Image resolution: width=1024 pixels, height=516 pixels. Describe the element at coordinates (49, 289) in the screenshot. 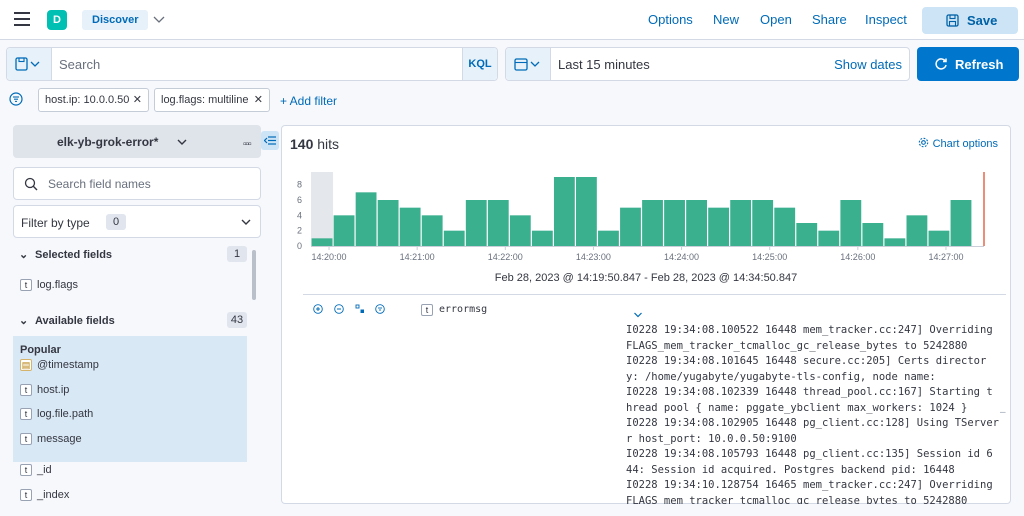

I see `field-log-flags: t log.flags` at that location.